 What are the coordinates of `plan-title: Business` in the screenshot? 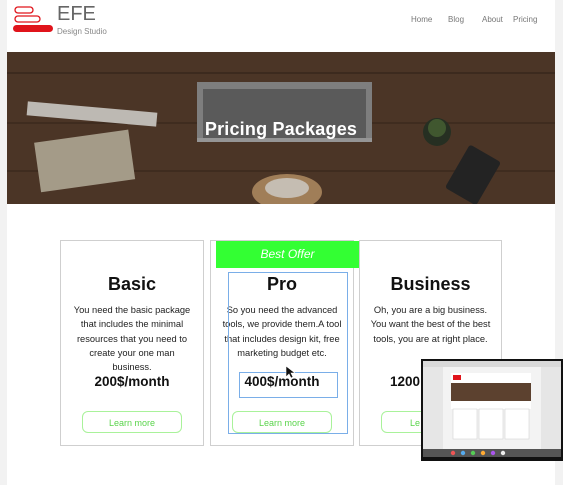 It's located at (430, 284).